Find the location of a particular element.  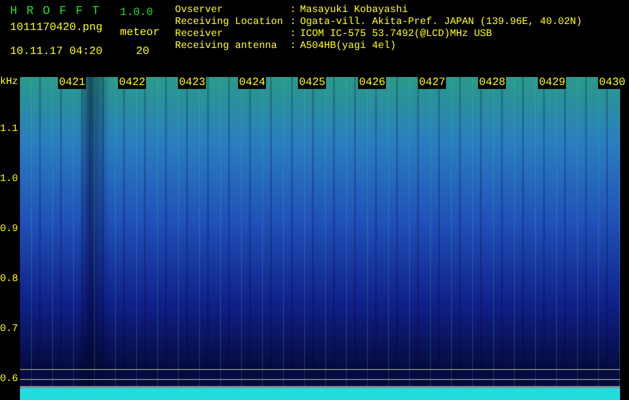

info-value: Masayuki Kobayashi is located at coordinates (355, 10).